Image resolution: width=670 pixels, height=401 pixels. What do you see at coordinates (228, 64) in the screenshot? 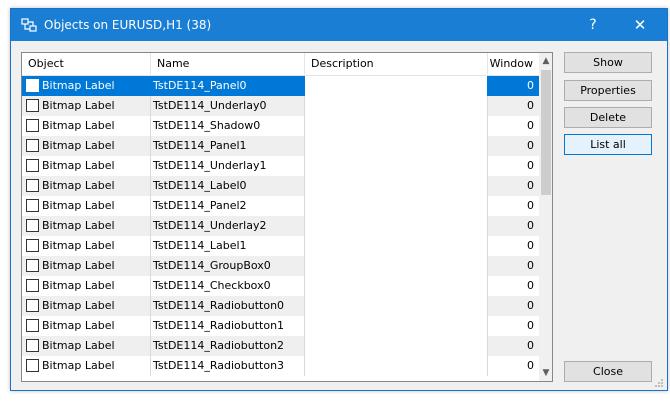
I see `column-header-name: Name` at bounding box center [228, 64].